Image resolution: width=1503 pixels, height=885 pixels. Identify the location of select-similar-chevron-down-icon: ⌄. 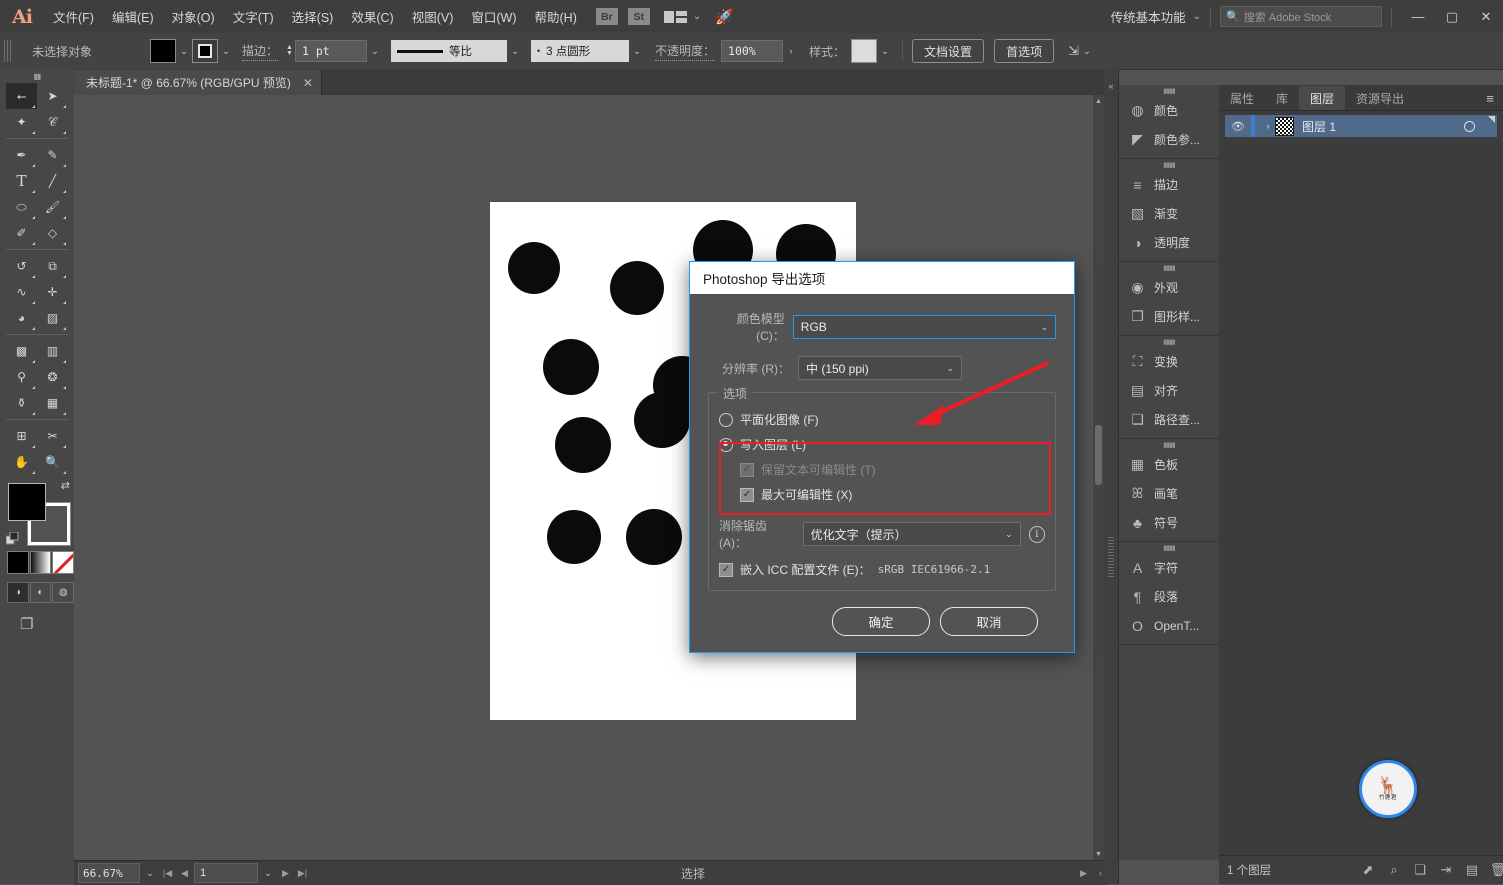
(1087, 51).